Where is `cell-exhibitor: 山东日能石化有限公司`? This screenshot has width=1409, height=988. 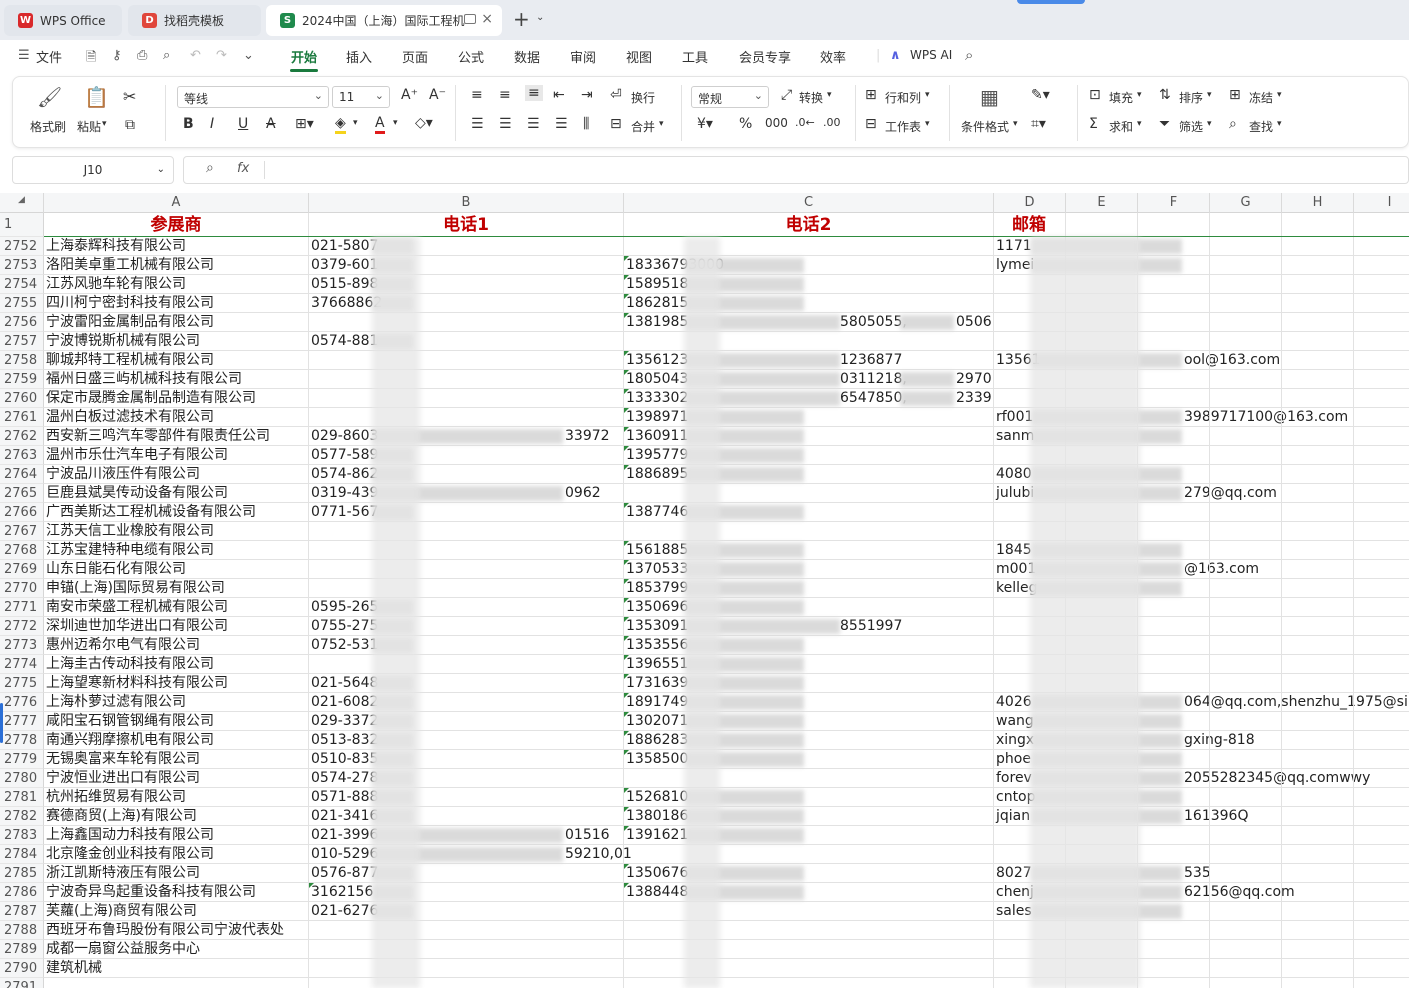
cell-exhibitor: 山东日能石化有限公司 is located at coordinates (176, 569).